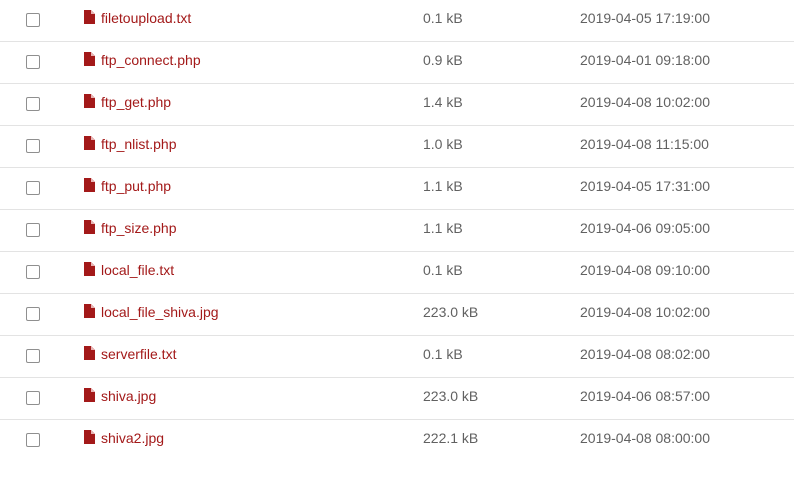 This screenshot has width=794, height=500. I want to click on name-cell: shiva2.jpg, so click(244, 440).